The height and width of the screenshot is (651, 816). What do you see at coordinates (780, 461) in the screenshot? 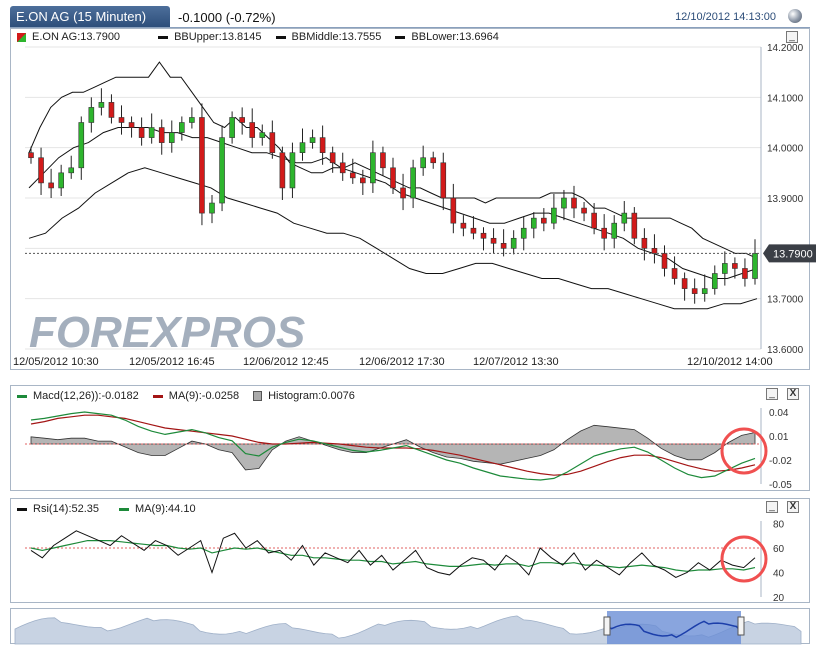
I see `macd-y-tick-label: -0.02` at bounding box center [780, 461].